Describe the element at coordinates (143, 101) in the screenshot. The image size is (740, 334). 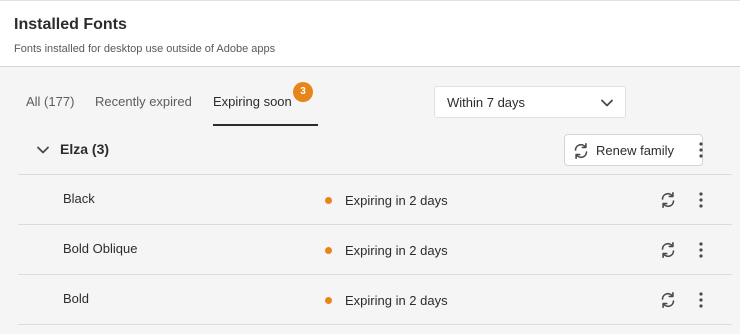
I see `tab-recently-expired: Recently expired` at that location.